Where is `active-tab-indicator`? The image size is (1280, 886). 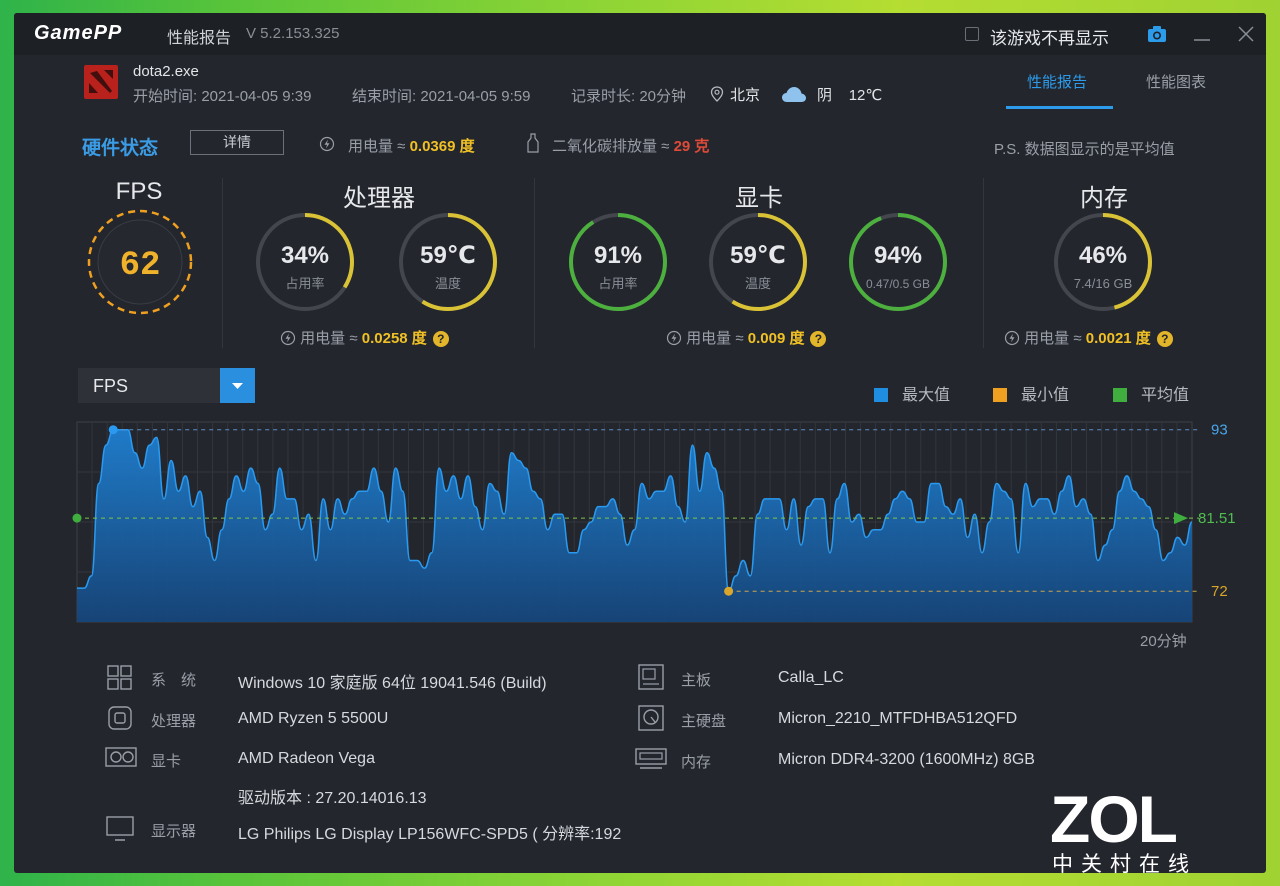
active-tab-indicator is located at coordinates (1059, 107).